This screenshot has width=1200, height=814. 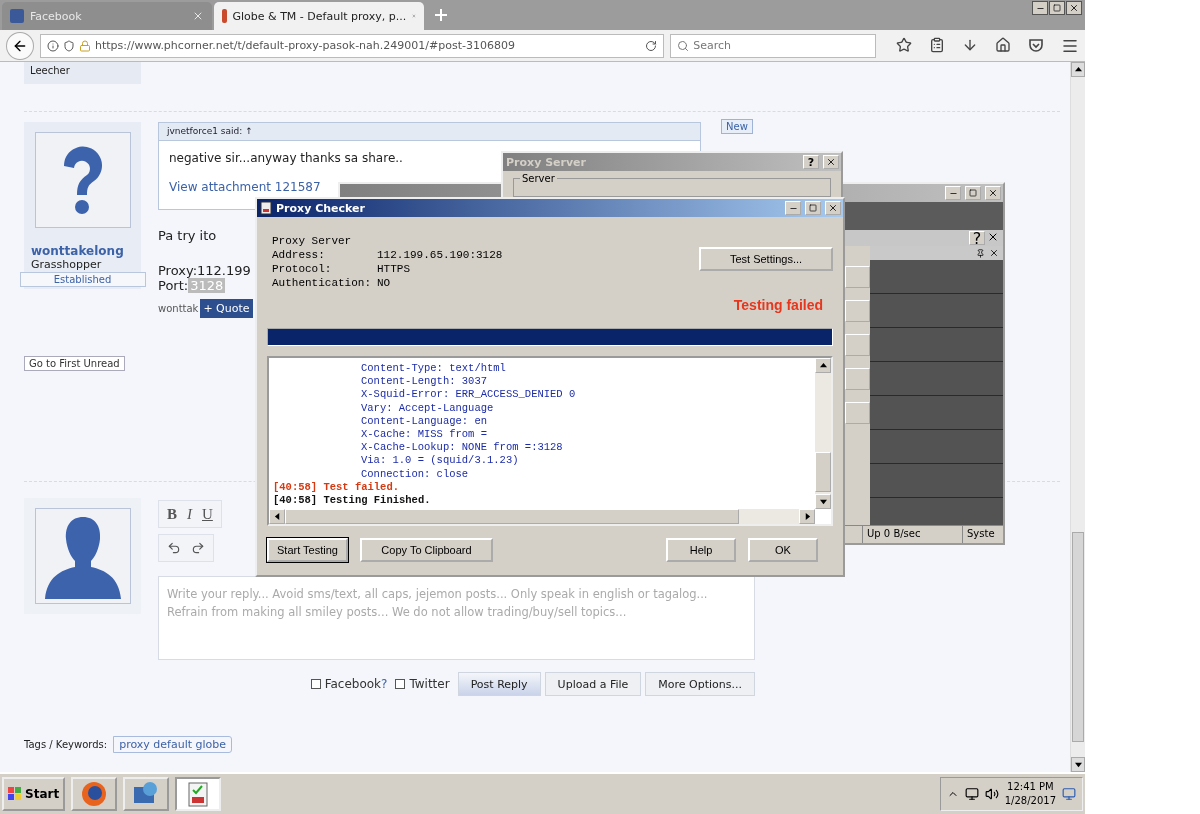 I want to click on site-icon, so click(x=17, y=16).